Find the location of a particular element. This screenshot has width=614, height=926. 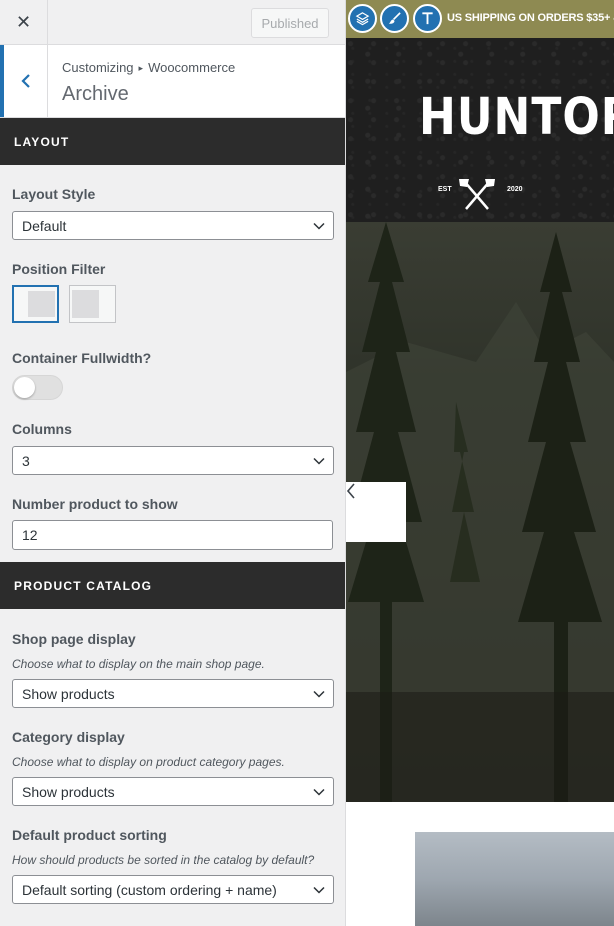

position-filter-label: Position Filter is located at coordinates (59, 269).